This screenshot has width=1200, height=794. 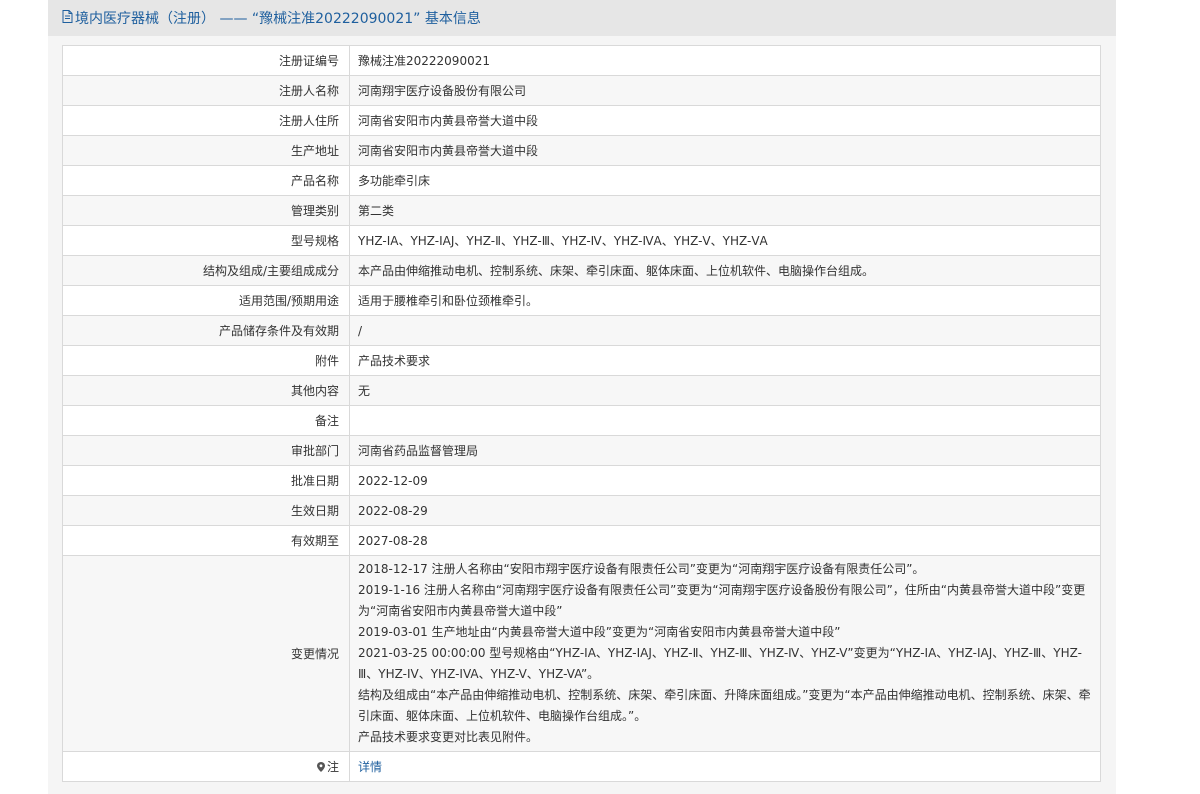 What do you see at coordinates (332, 767) in the screenshot?
I see `note-label: 注` at bounding box center [332, 767].